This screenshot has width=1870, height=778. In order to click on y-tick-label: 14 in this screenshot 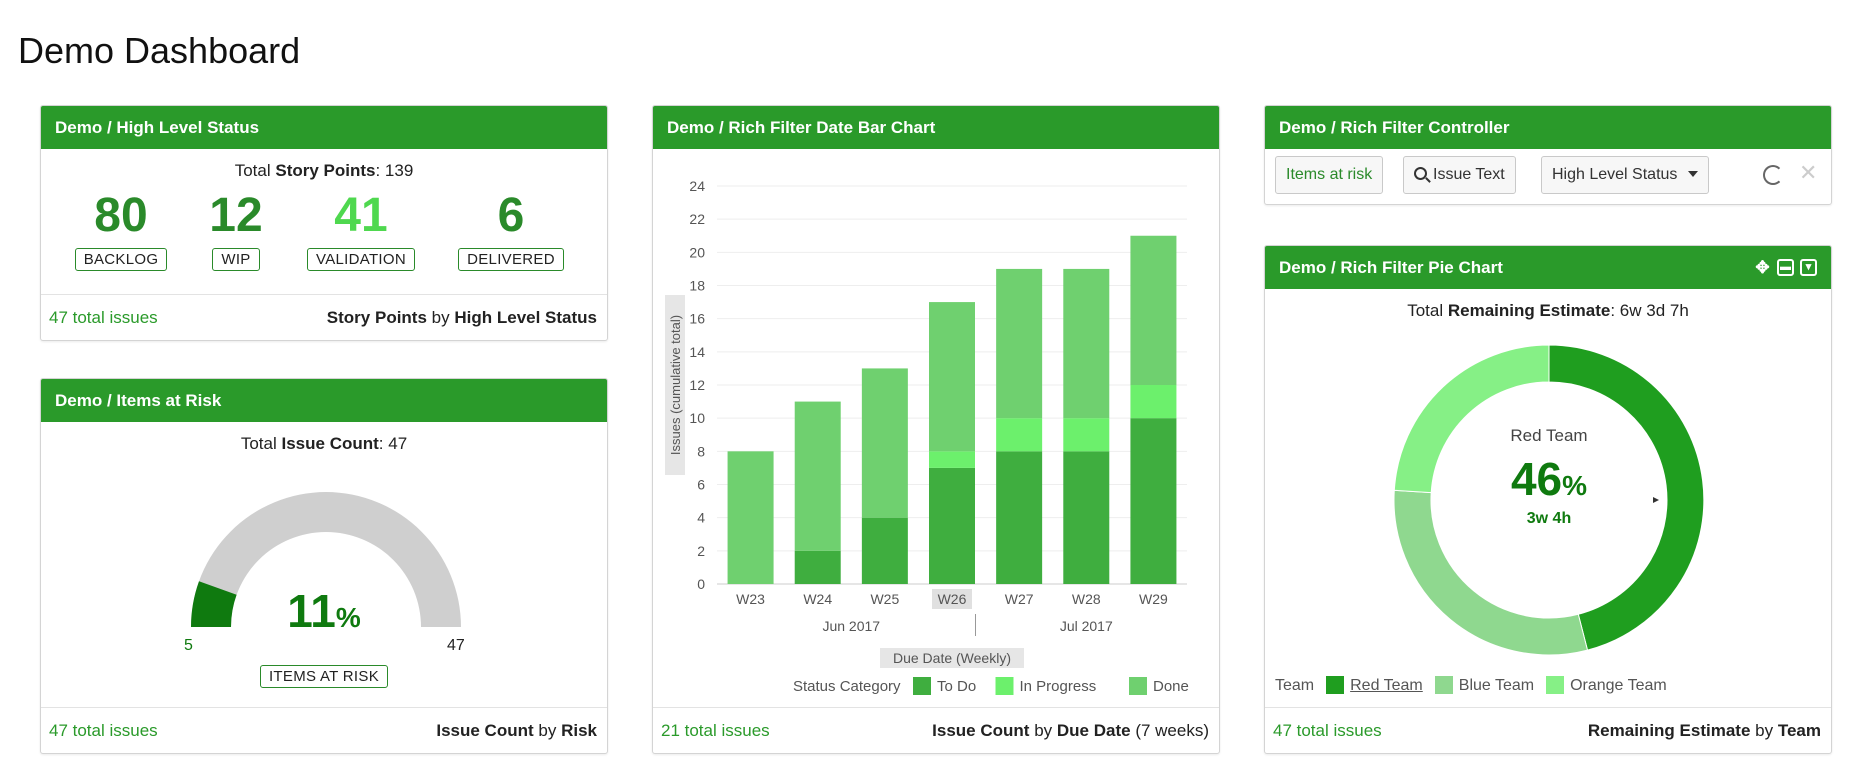, I will do `click(697, 352)`.